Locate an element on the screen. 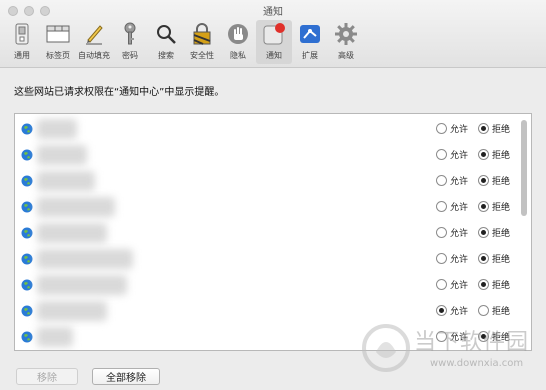  tab-general-label: 通用 is located at coordinates (22, 55).